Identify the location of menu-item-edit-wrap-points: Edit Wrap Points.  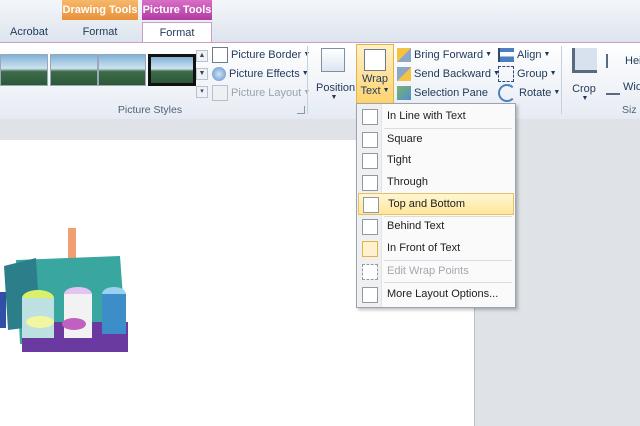
(436, 271).